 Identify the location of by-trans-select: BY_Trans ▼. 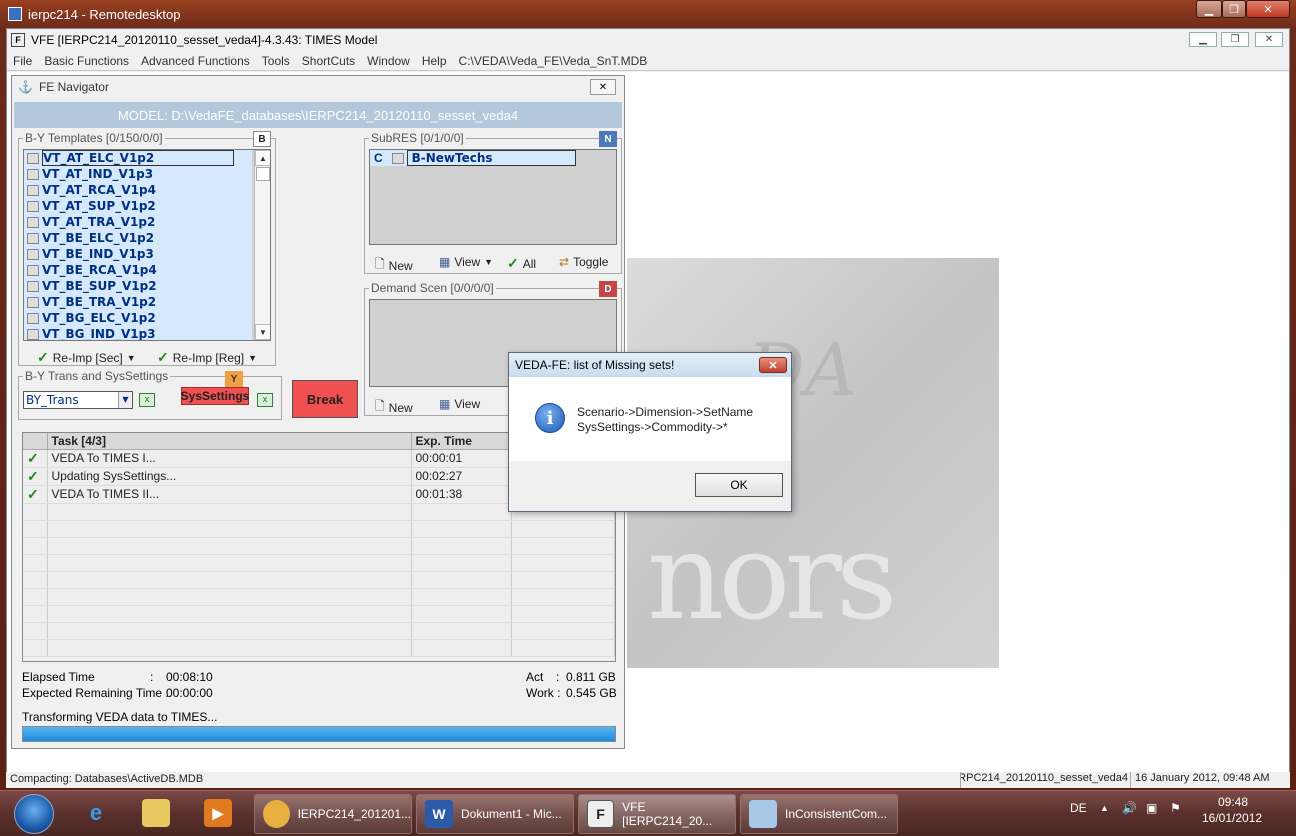
(78, 400).